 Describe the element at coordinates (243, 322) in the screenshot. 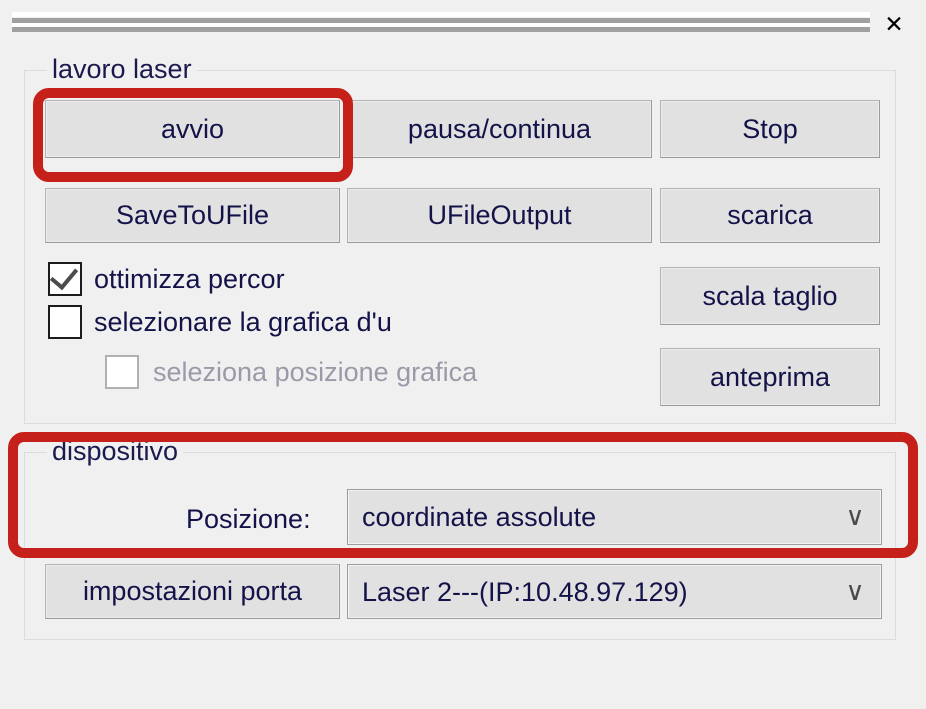

I see `select-graphic-label: selezionare la grafica d'u` at that location.